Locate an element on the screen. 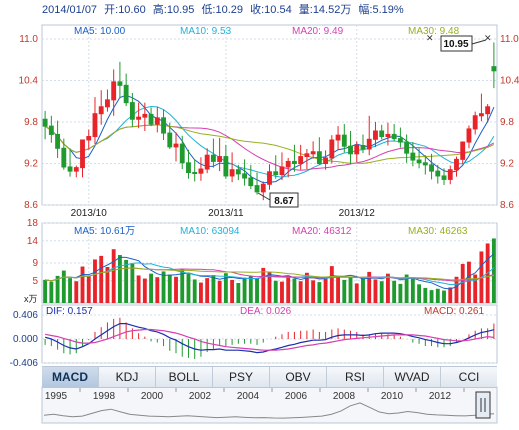 This screenshot has width=519, height=430. price-ytick-right: 9.8 is located at coordinates (507, 122).